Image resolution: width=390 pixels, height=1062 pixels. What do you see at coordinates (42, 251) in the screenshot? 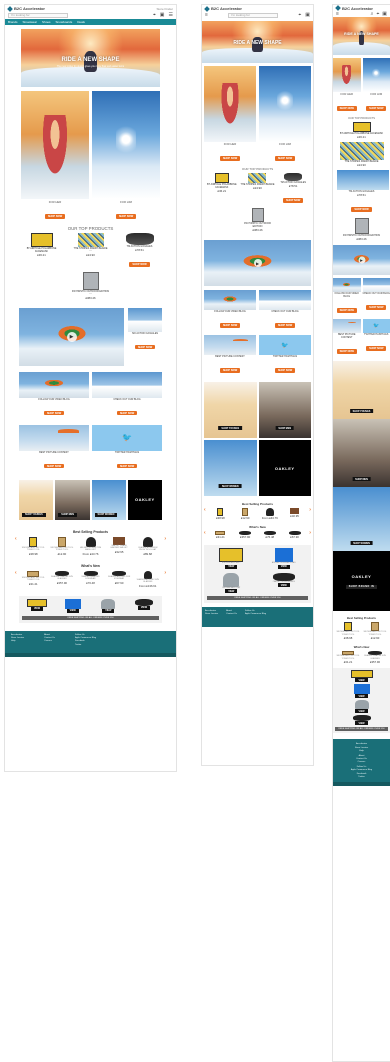
I see `top-product-1: BT AIRHOLE POLARBONE FACEMASK £36.21` at bounding box center [42, 251].